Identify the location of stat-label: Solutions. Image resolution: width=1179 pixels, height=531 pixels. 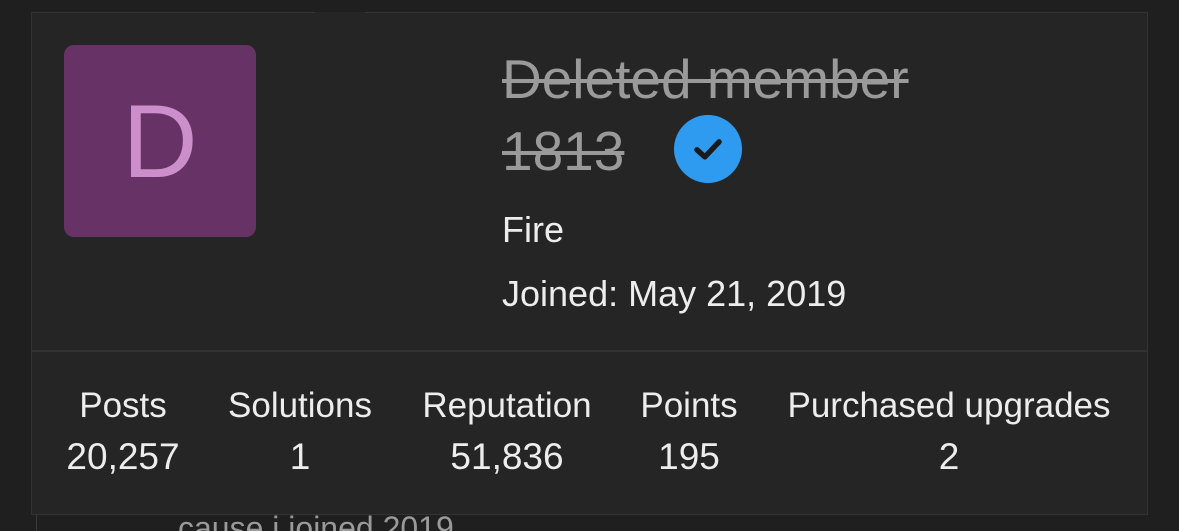
(300, 405).